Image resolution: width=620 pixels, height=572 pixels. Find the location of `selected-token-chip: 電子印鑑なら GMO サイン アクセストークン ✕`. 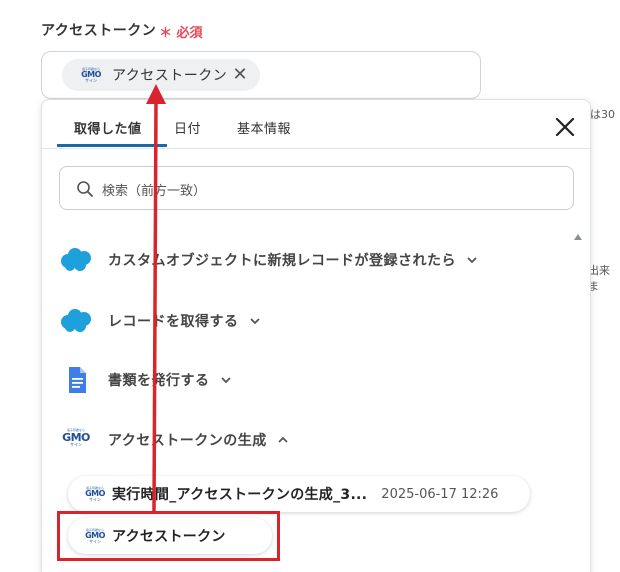

selected-token-chip: 電子印鑑なら GMO サイン アクセストークン ✕ is located at coordinates (161, 75).